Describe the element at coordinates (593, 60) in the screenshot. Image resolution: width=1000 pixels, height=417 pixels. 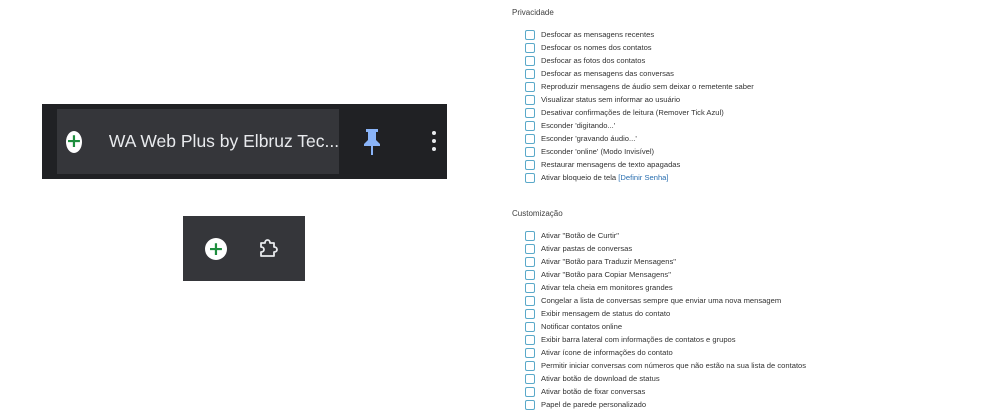
I see `option-label: Desfocar as fotos dos contatos` at that location.